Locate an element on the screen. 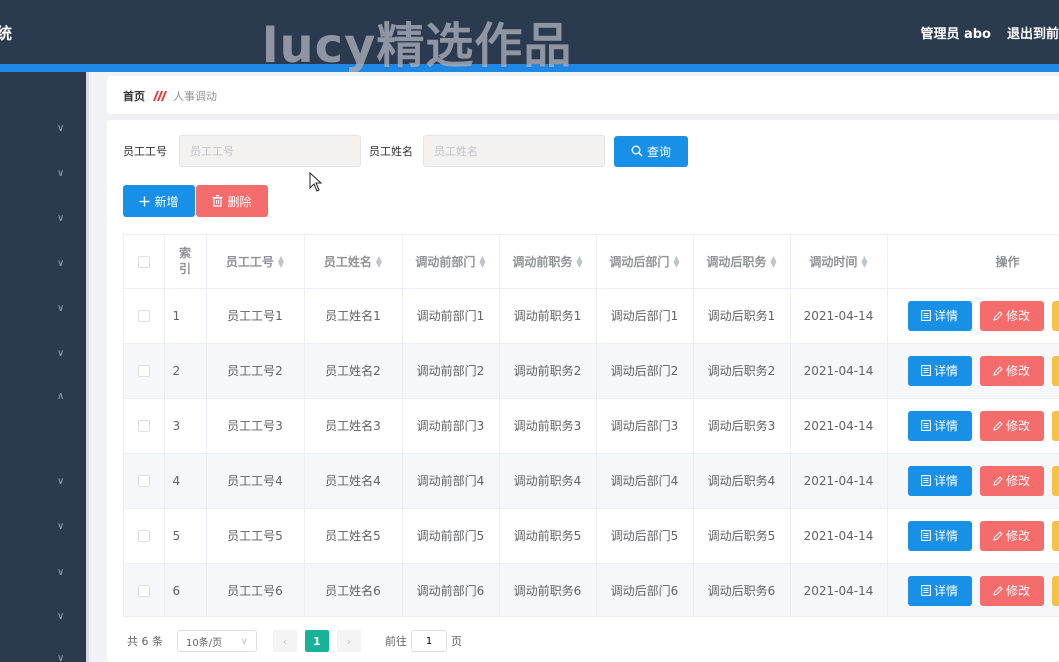  column-header-date: 调动时间 ▲ ▼ is located at coordinates (839, 262).